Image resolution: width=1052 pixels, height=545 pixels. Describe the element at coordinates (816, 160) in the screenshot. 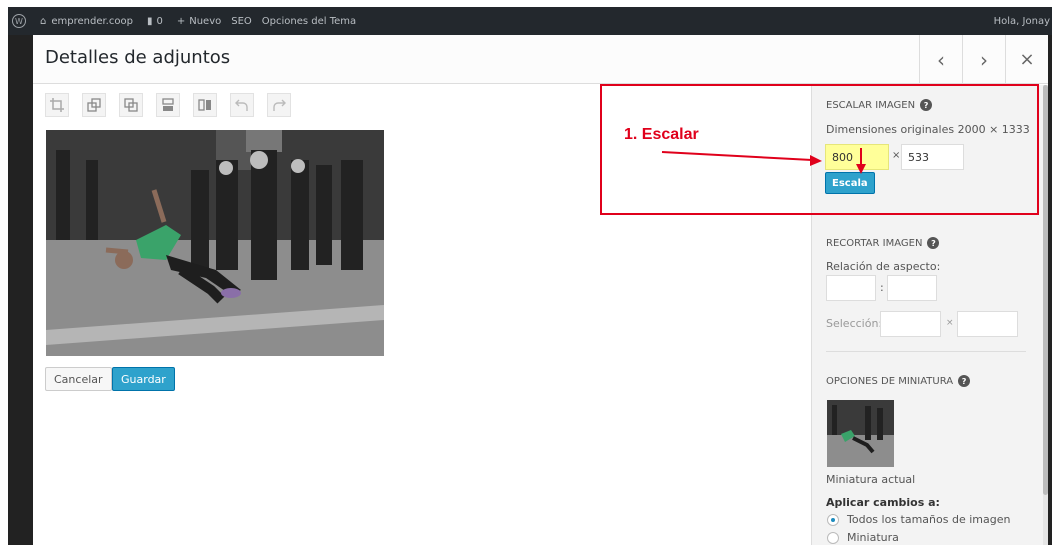

I see `arrow-head-icon` at that location.